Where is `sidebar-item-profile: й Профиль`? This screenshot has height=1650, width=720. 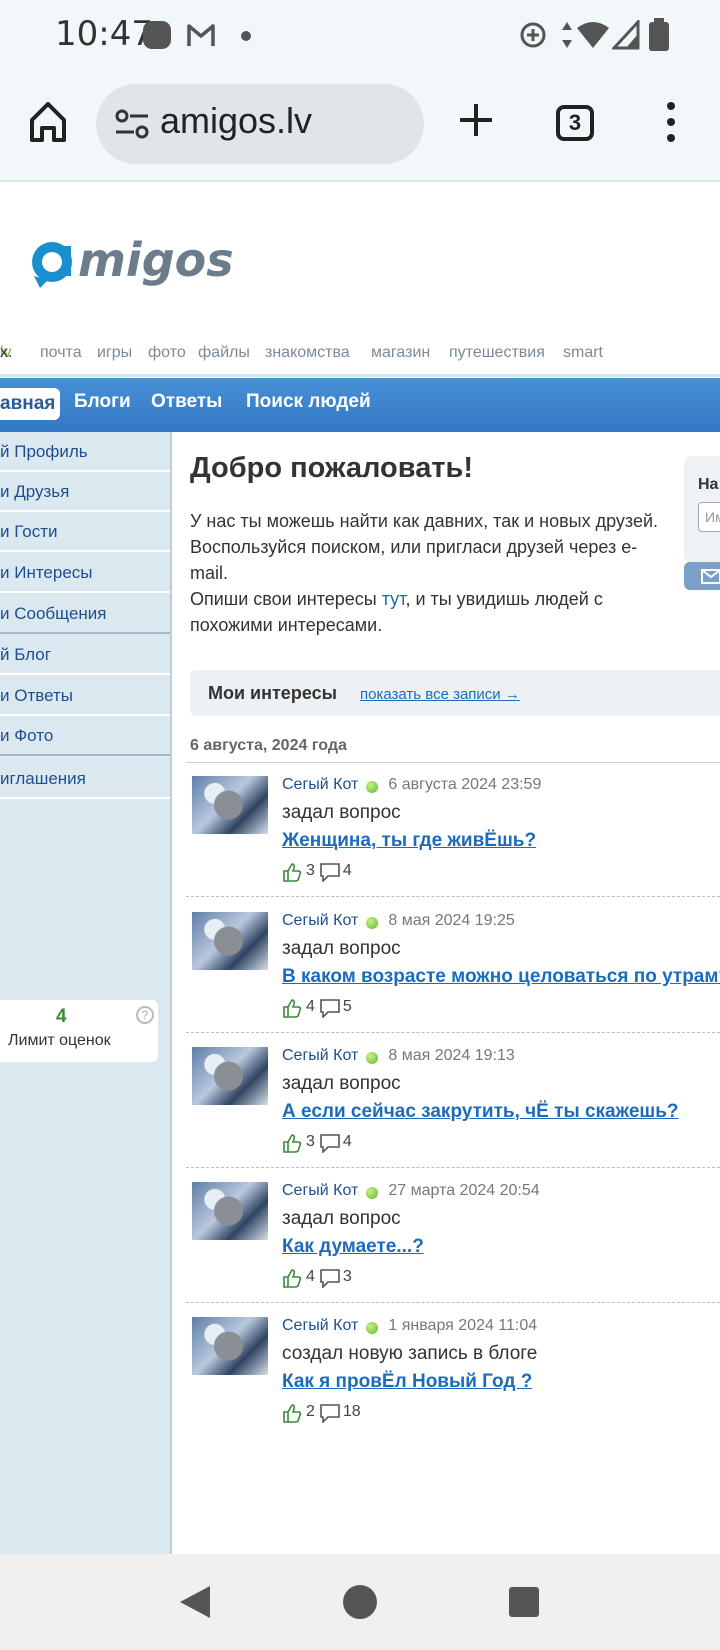 sidebar-item-profile: й Профиль is located at coordinates (85, 452).